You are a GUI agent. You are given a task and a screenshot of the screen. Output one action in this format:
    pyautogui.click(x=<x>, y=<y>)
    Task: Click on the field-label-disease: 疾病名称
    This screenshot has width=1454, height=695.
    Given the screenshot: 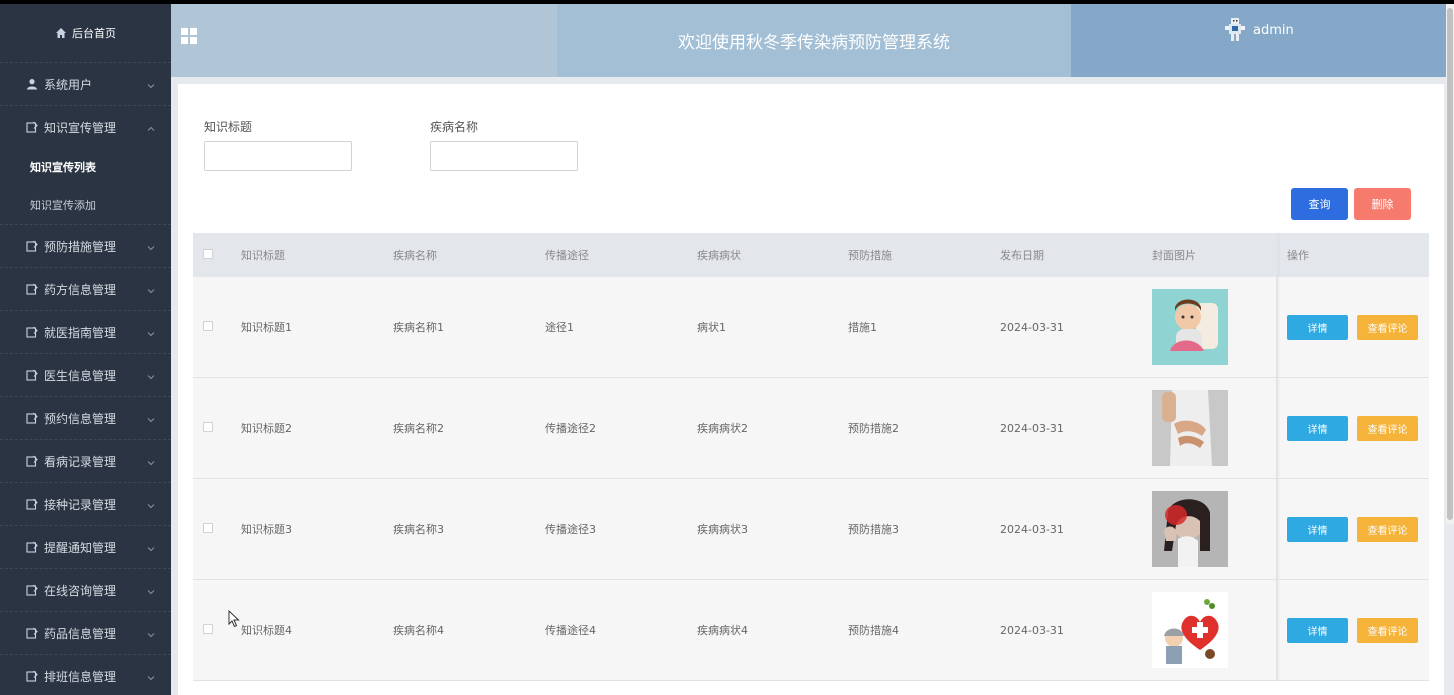 What is the action you would take?
    pyautogui.click(x=454, y=127)
    